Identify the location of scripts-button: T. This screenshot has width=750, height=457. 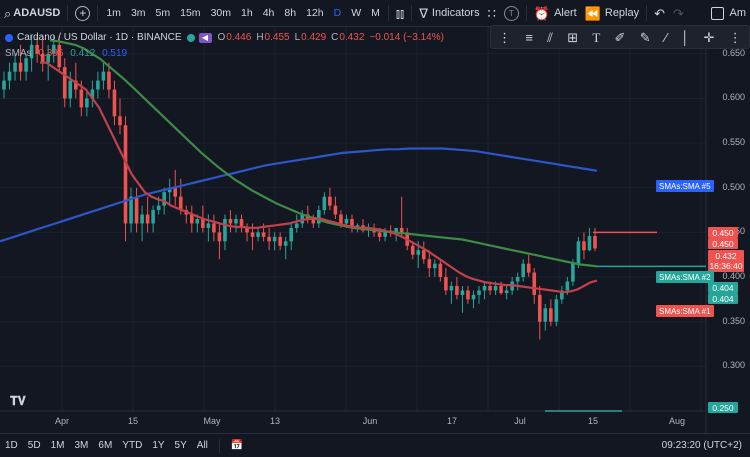
(511, 13).